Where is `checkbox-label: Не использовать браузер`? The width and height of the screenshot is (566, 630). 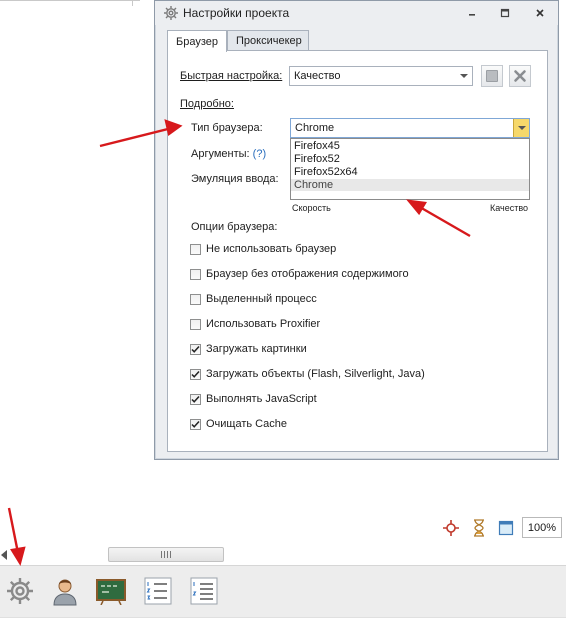 checkbox-label: Не использовать браузер is located at coordinates (271, 249).